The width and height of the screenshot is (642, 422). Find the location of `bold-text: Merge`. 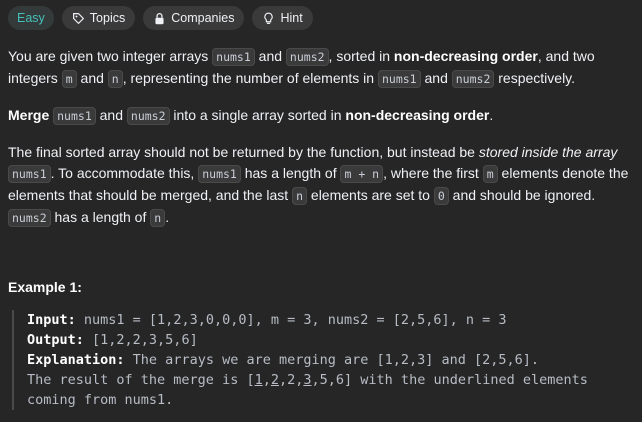

bold-text: Merge is located at coordinates (29, 115).